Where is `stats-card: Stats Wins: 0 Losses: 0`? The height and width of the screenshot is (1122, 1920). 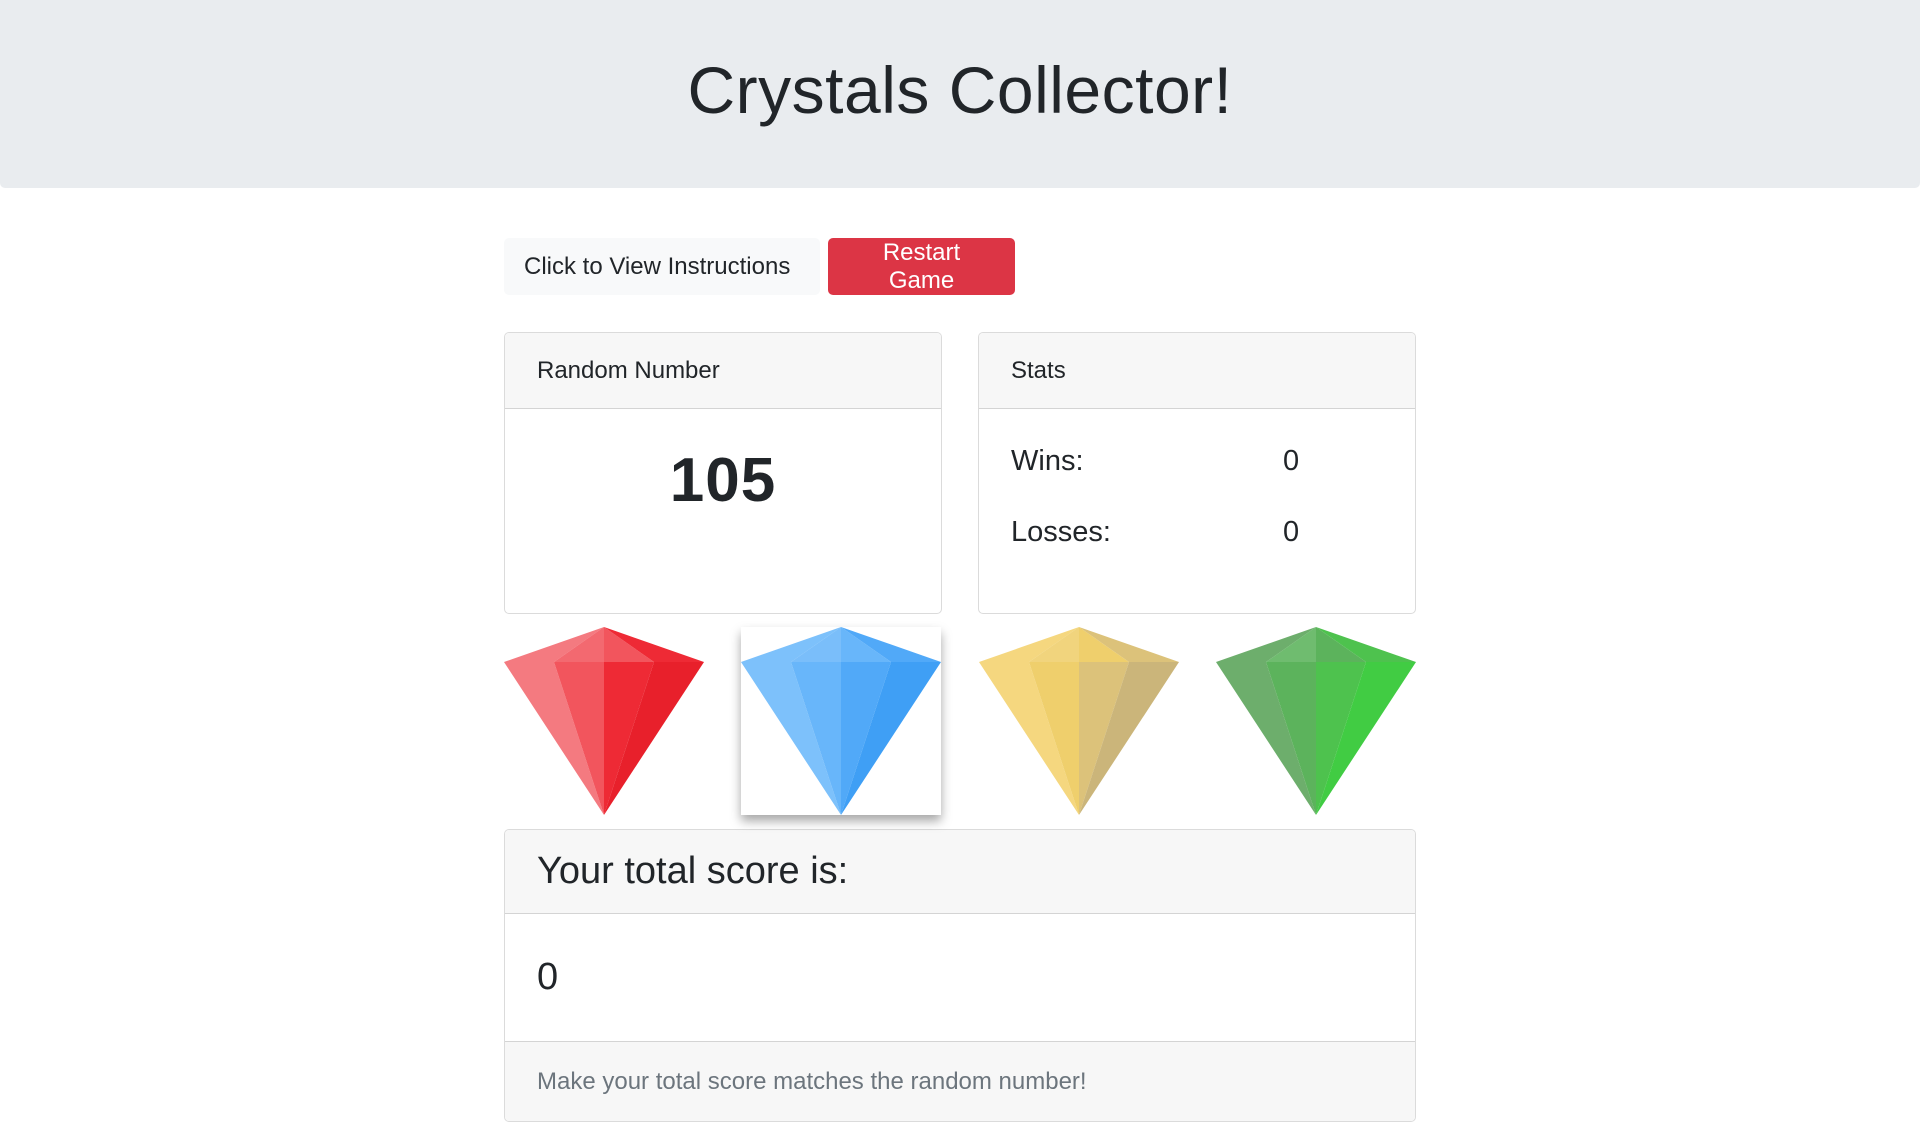
stats-card: Stats Wins: 0 Losses: 0 is located at coordinates (1197, 473).